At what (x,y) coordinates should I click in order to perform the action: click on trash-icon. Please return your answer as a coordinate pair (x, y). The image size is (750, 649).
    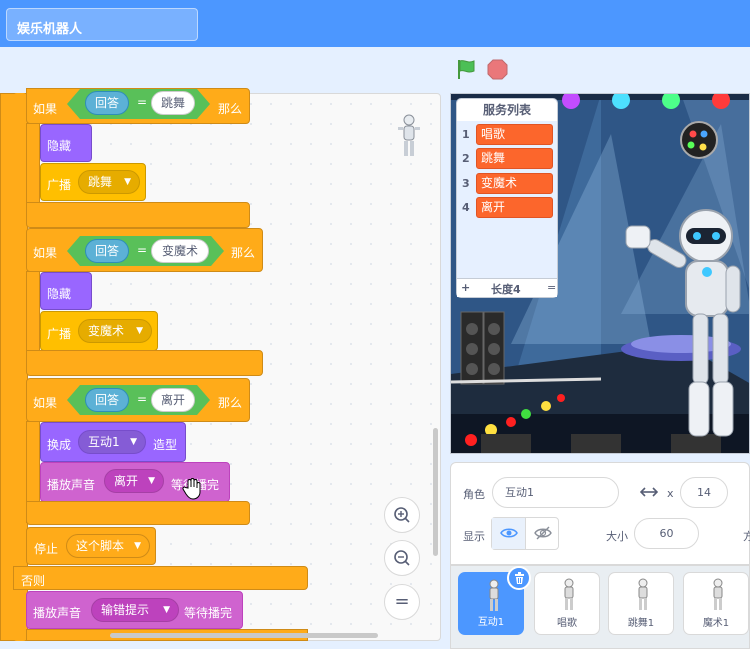
    Looking at the image, I should click on (519, 578).